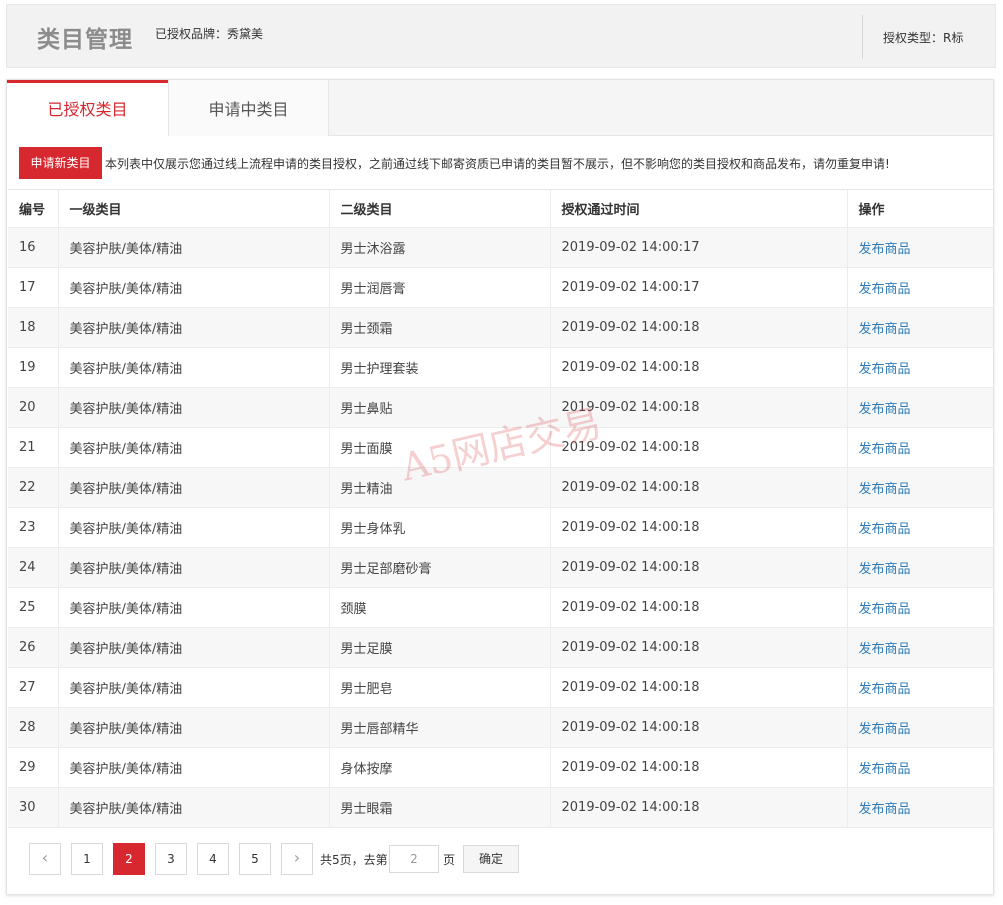  What do you see at coordinates (33, 208) in the screenshot?
I see `header-id: 编号` at bounding box center [33, 208].